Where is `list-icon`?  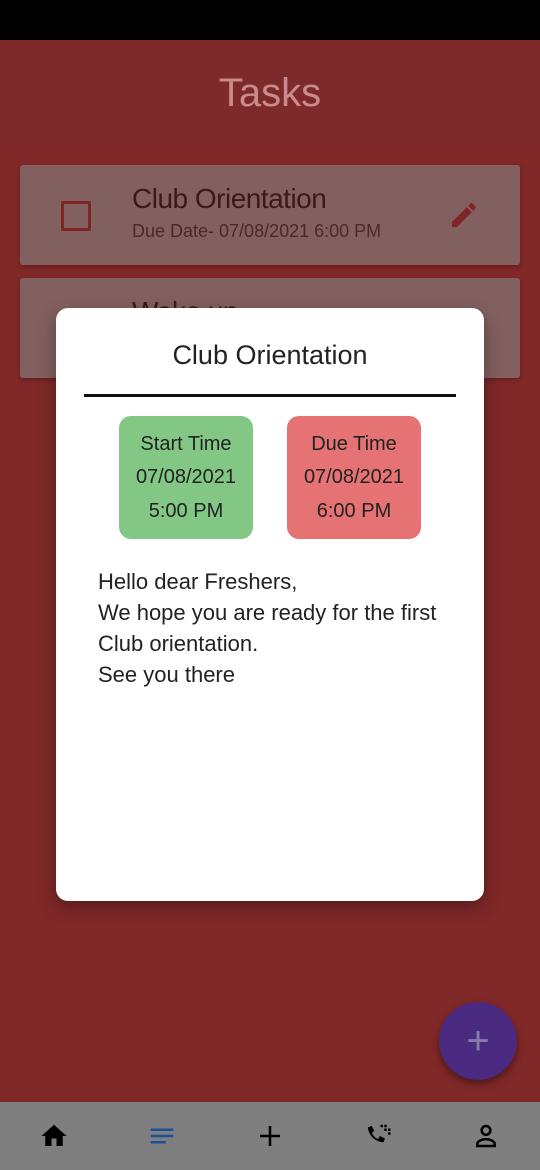 list-icon is located at coordinates (162, 1136).